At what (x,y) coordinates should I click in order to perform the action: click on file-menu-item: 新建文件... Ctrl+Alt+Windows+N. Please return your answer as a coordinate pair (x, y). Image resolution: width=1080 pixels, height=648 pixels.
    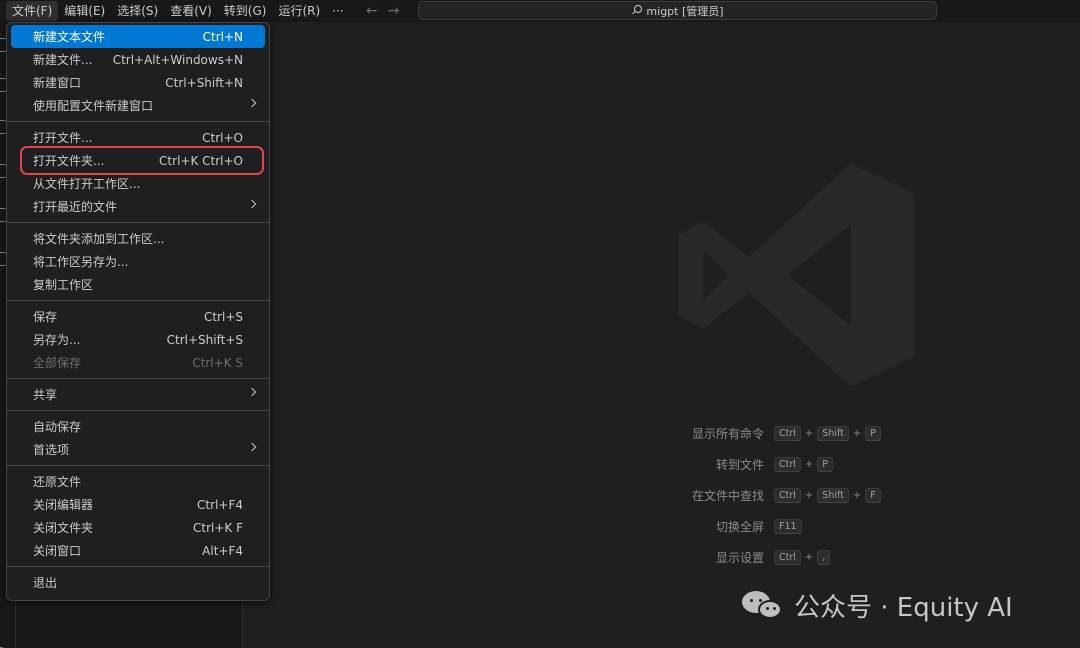
    Looking at the image, I should click on (138, 59).